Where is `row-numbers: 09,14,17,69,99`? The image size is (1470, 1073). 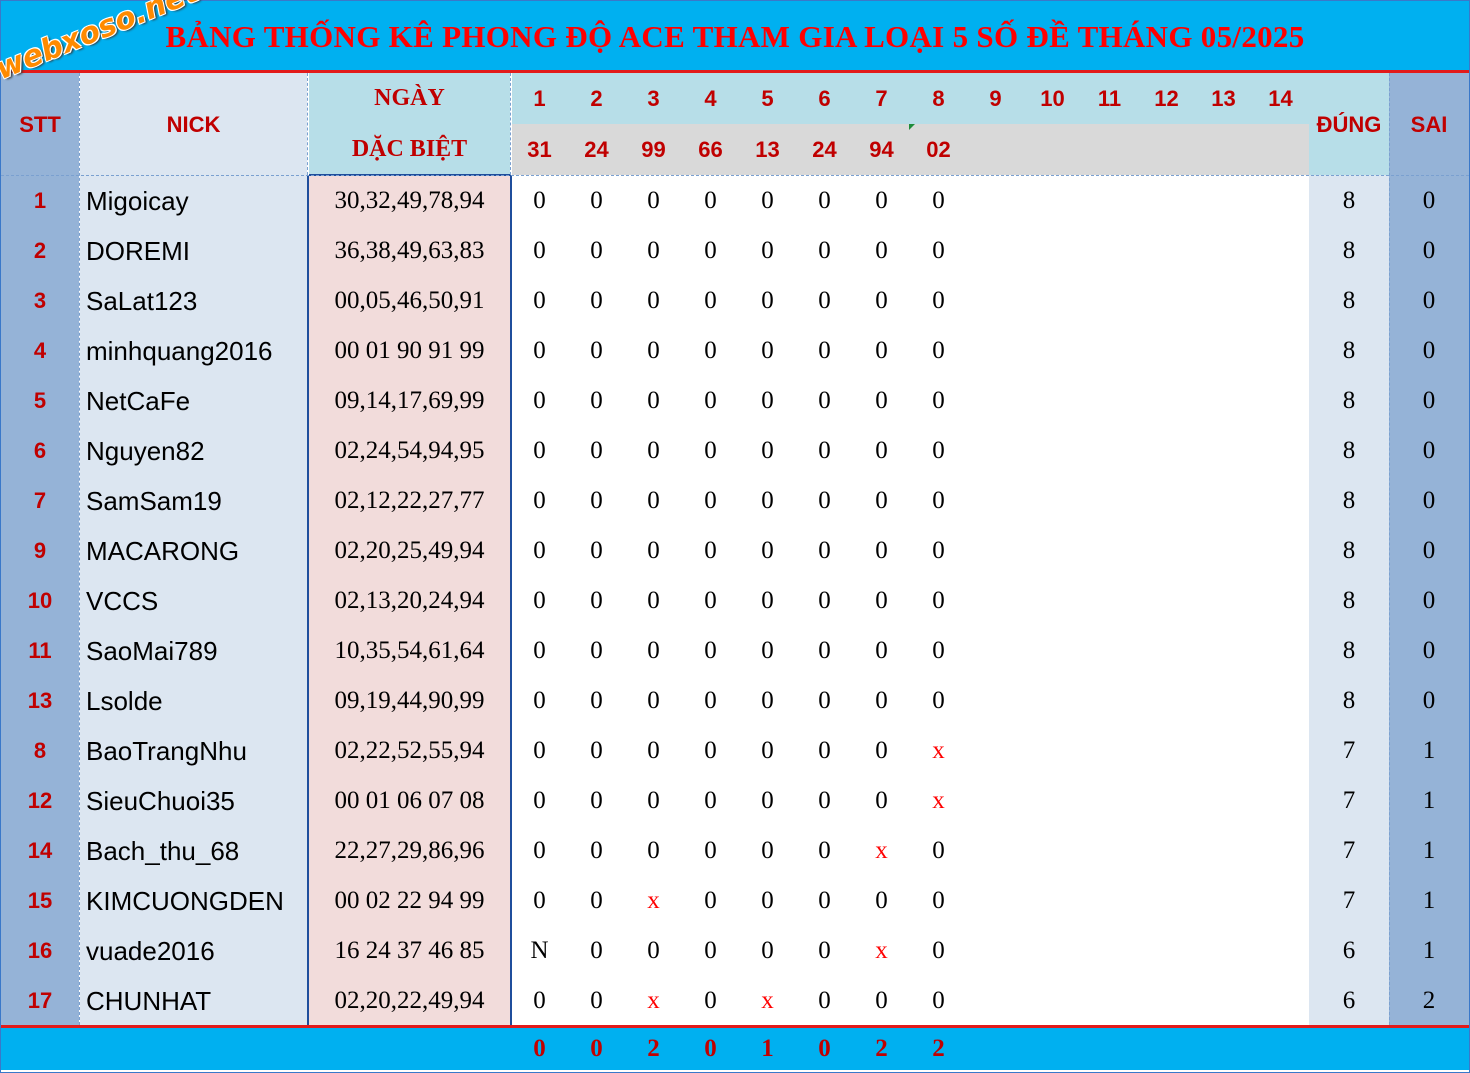
row-numbers: 09,14,17,69,99 is located at coordinates (409, 400).